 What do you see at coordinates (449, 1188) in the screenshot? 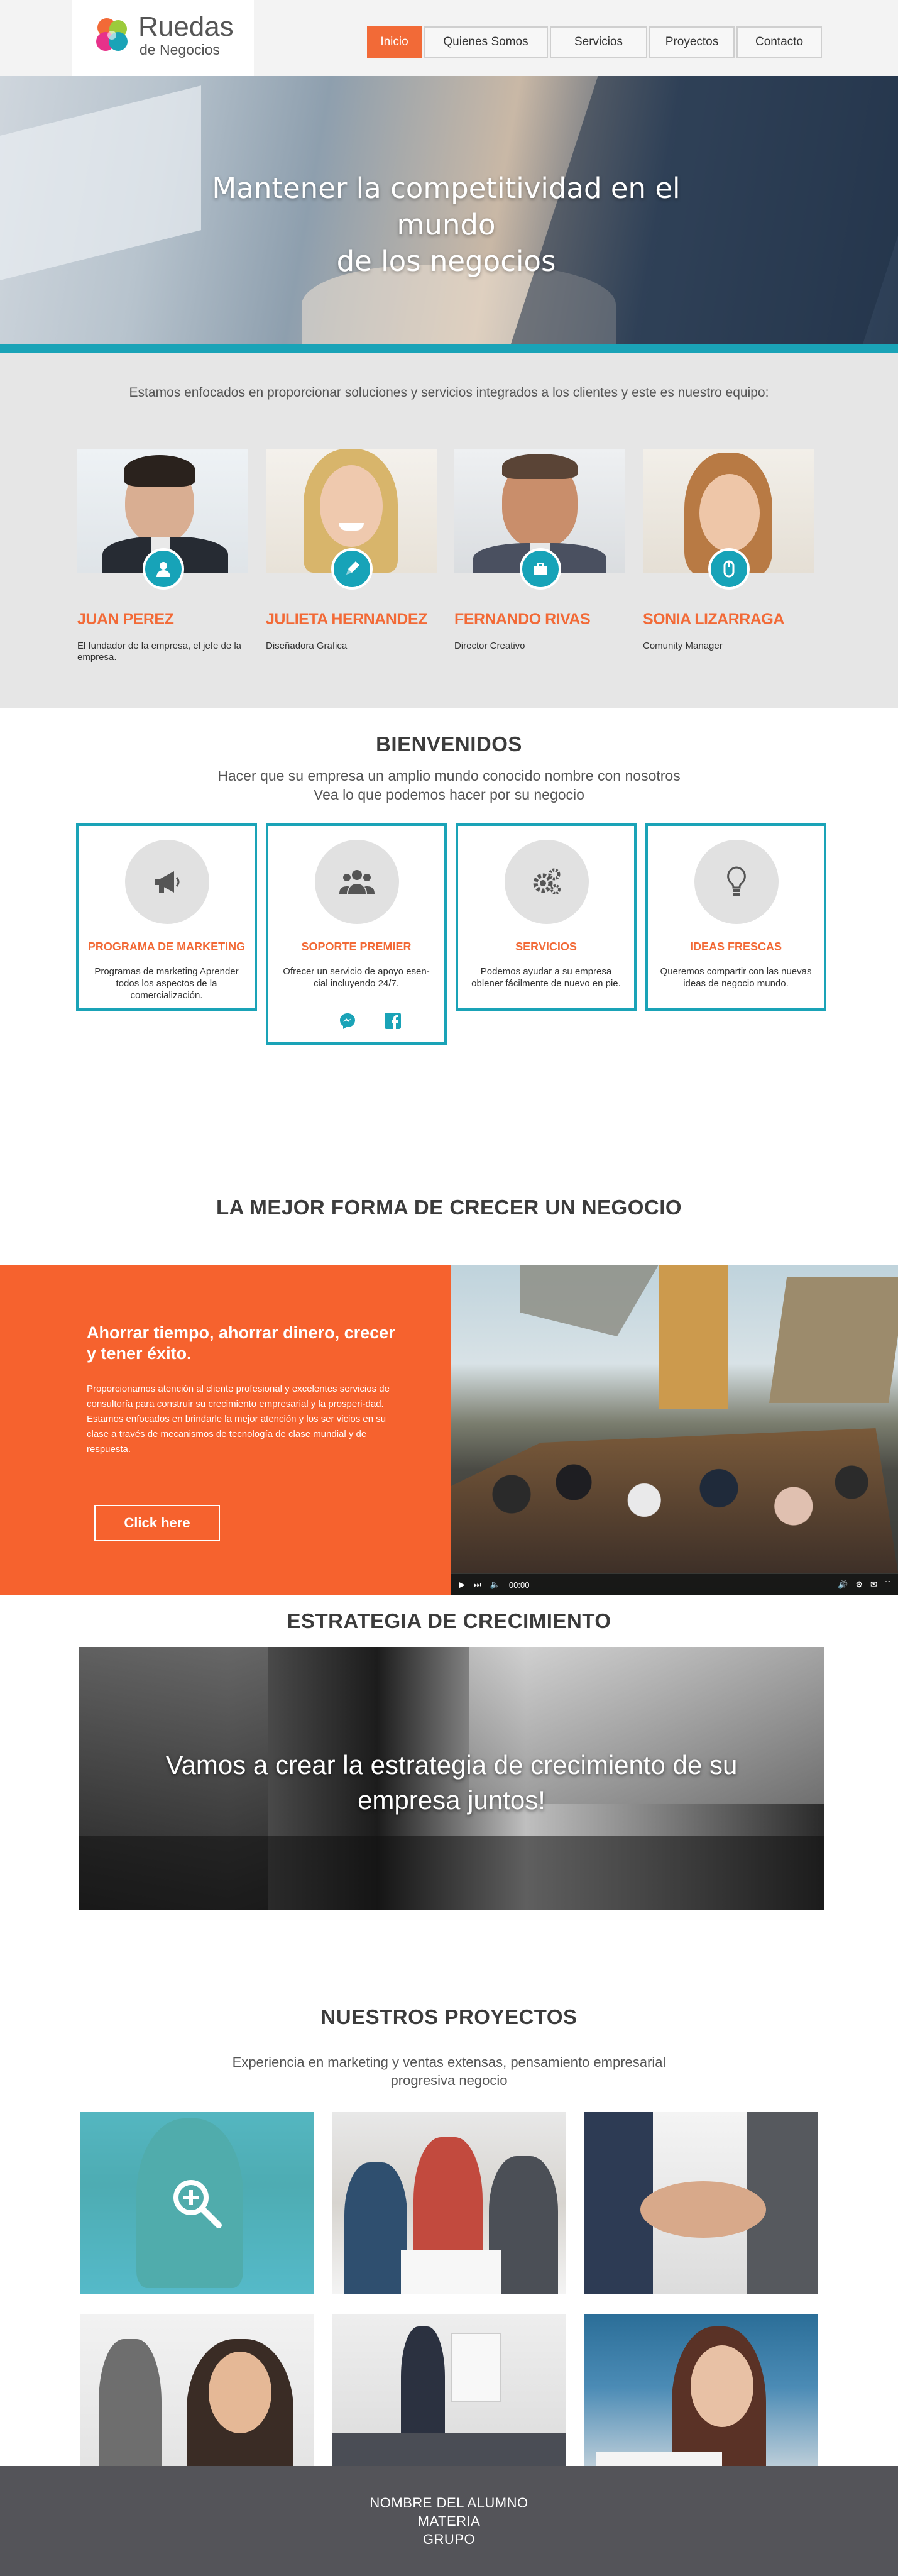
I see `growth-section: LA MEJOR FORMA DE CRECER UN NEGOCIO` at bounding box center [449, 1188].